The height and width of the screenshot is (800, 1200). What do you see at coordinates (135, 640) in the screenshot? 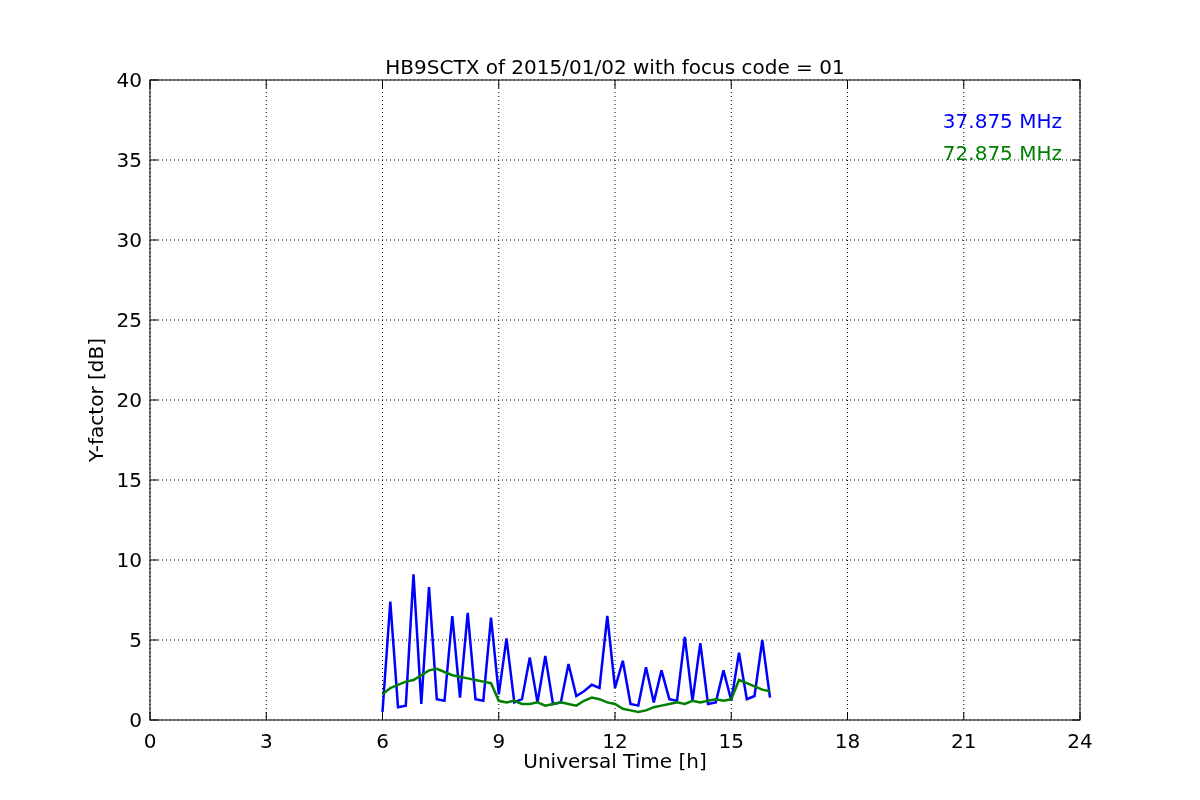
I see `y-tick-label: 5` at bounding box center [135, 640].